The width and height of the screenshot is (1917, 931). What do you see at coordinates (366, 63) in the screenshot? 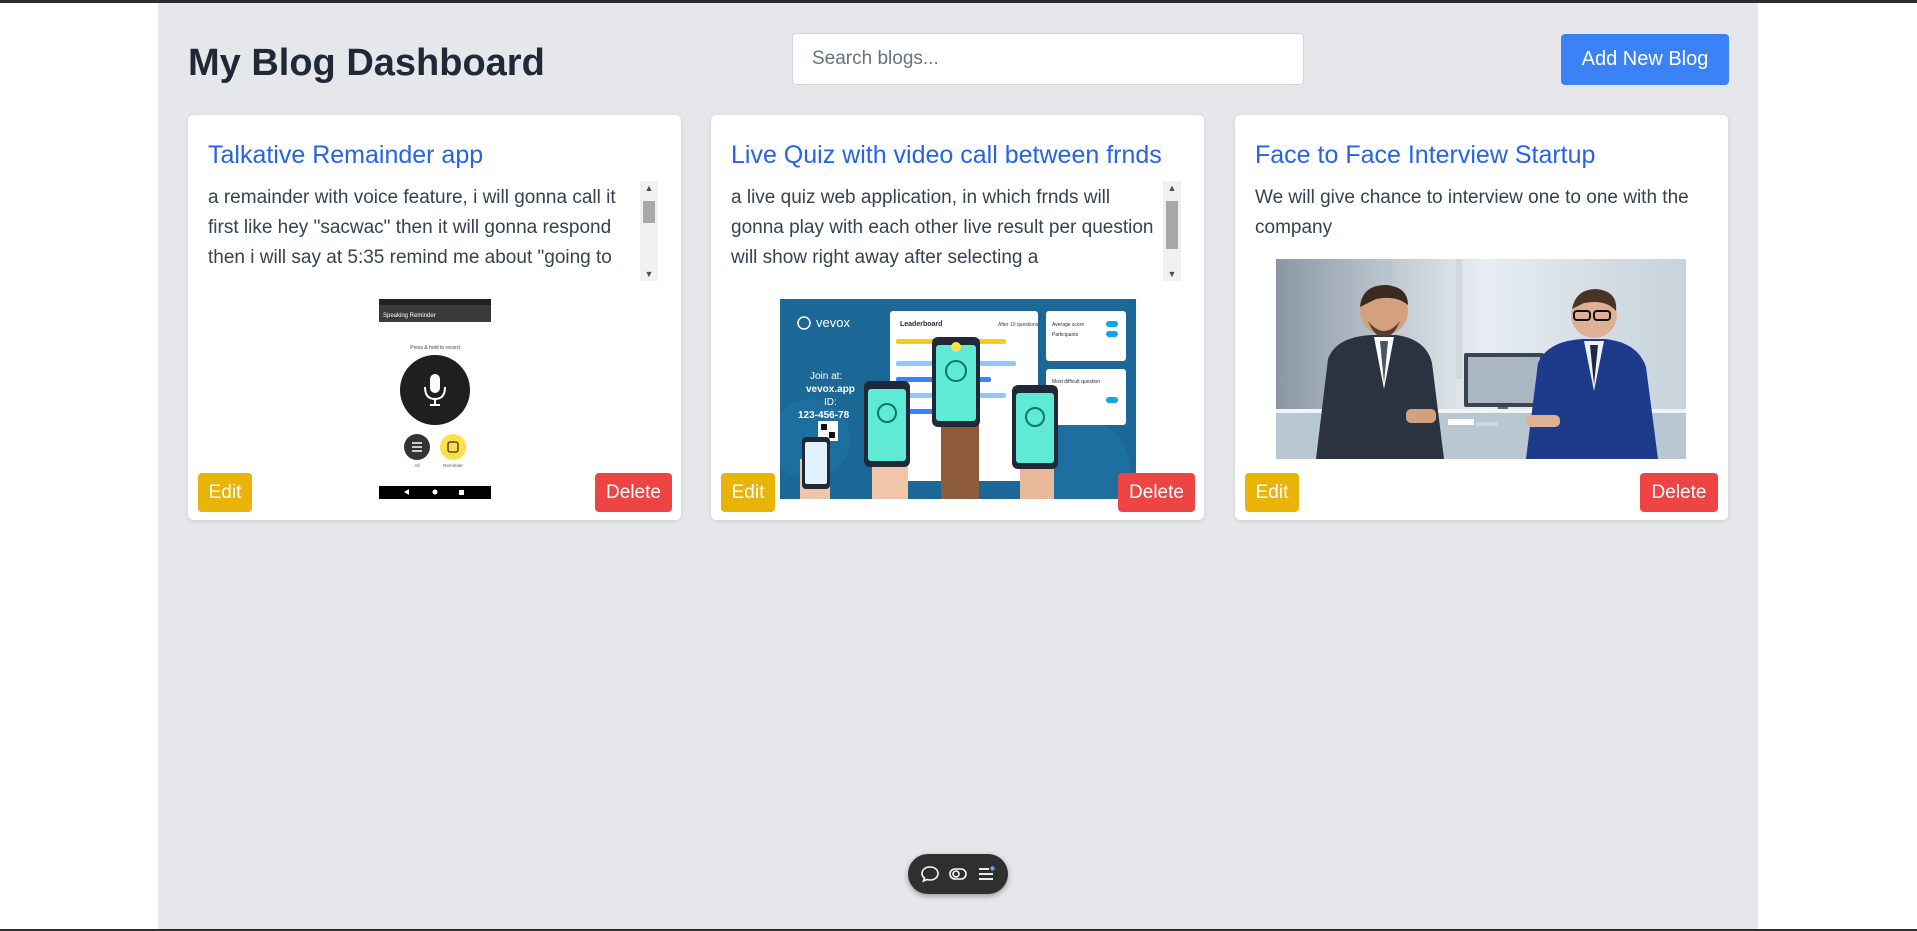
I see `page-title: My Blog Dashboard` at bounding box center [366, 63].